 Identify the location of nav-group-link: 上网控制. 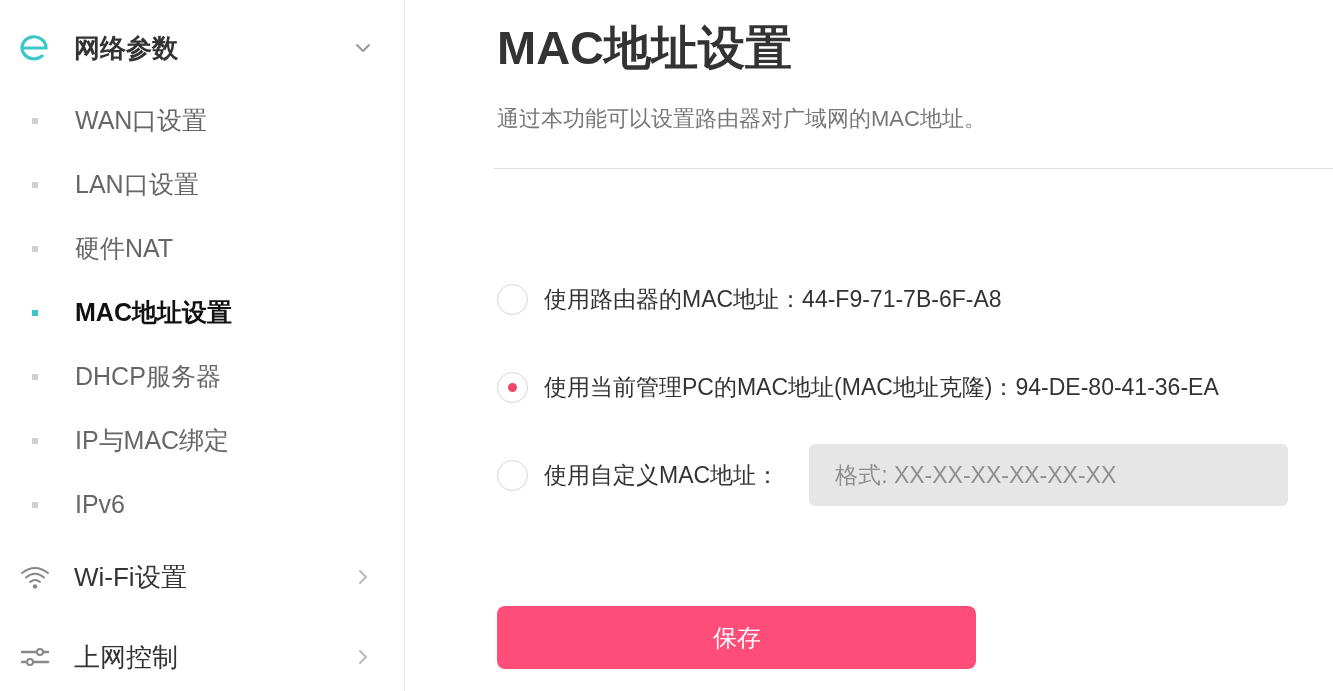
(126, 657).